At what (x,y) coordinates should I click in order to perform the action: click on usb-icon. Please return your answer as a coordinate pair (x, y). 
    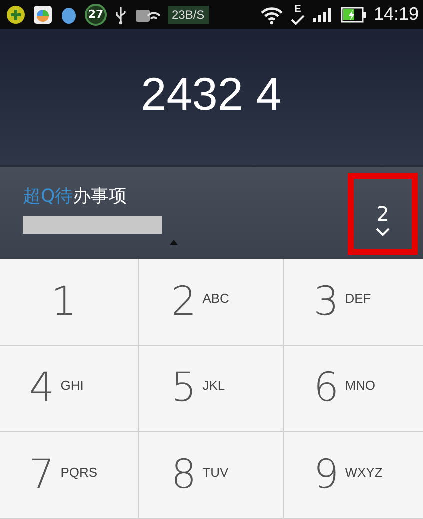
    Looking at the image, I should click on (121, 14).